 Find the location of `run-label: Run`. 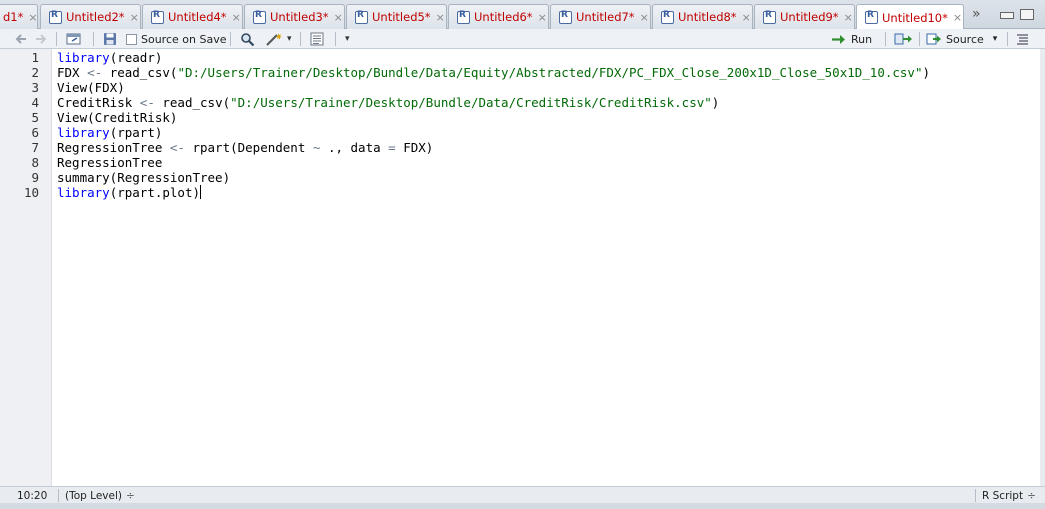

run-label: Run is located at coordinates (862, 39).